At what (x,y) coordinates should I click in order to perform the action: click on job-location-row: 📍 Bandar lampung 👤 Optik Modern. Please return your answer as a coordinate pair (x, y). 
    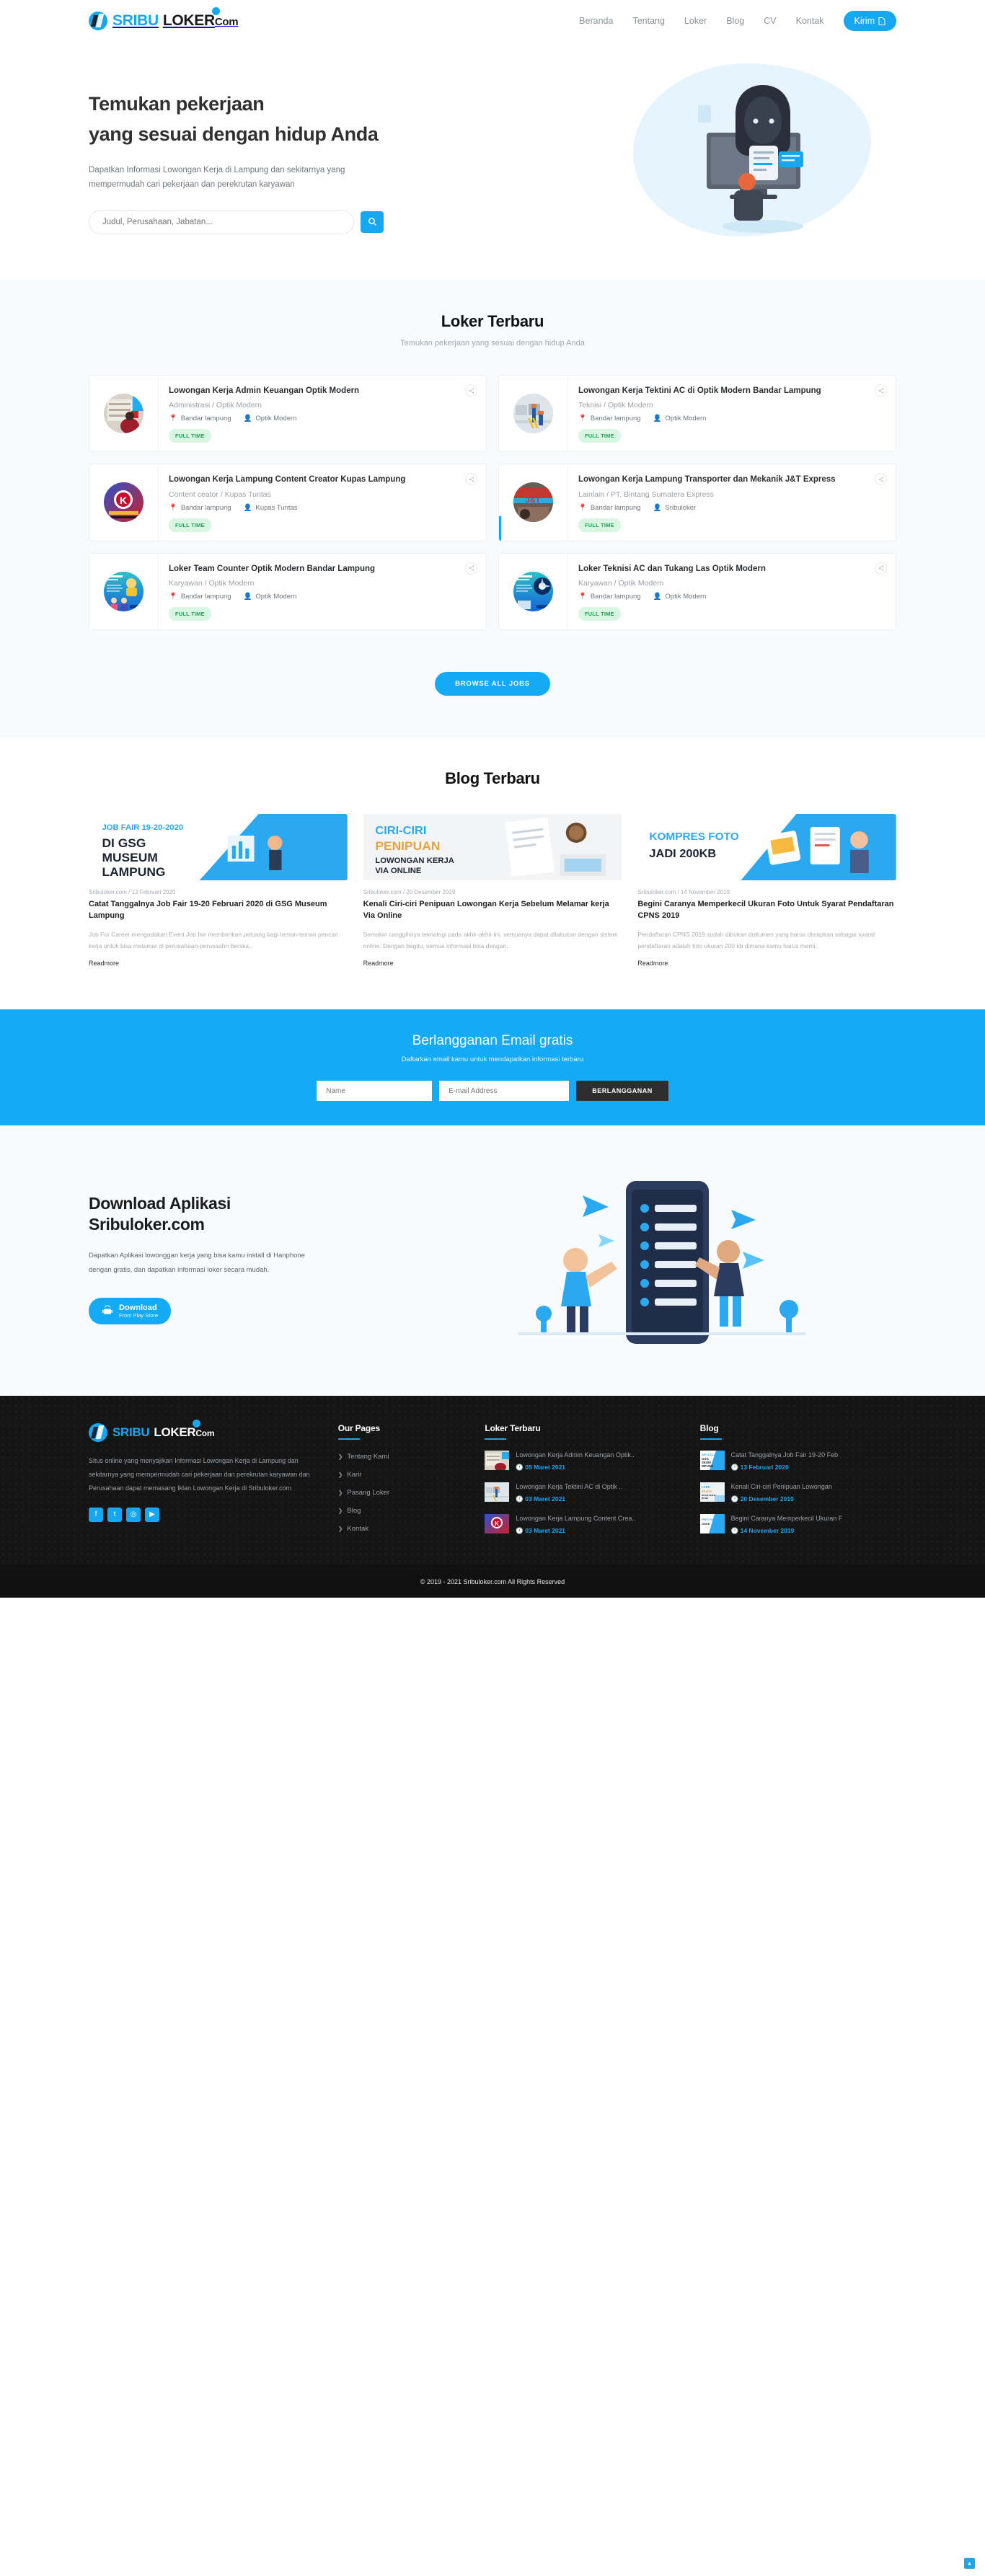
    Looking at the image, I should click on (322, 418).